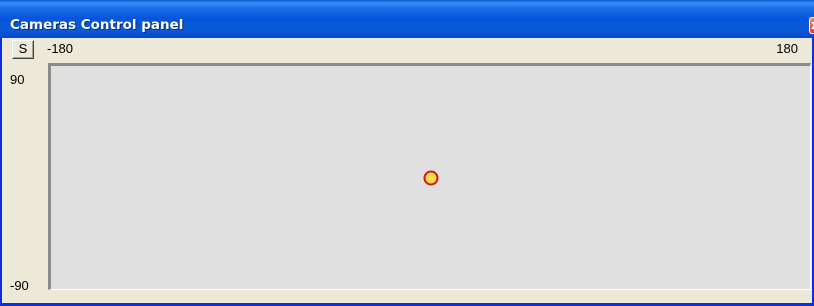 Image resolution: width=814 pixels, height=306 pixels. I want to click on title-bar: Cameras Control panel x, so click(407, 19).